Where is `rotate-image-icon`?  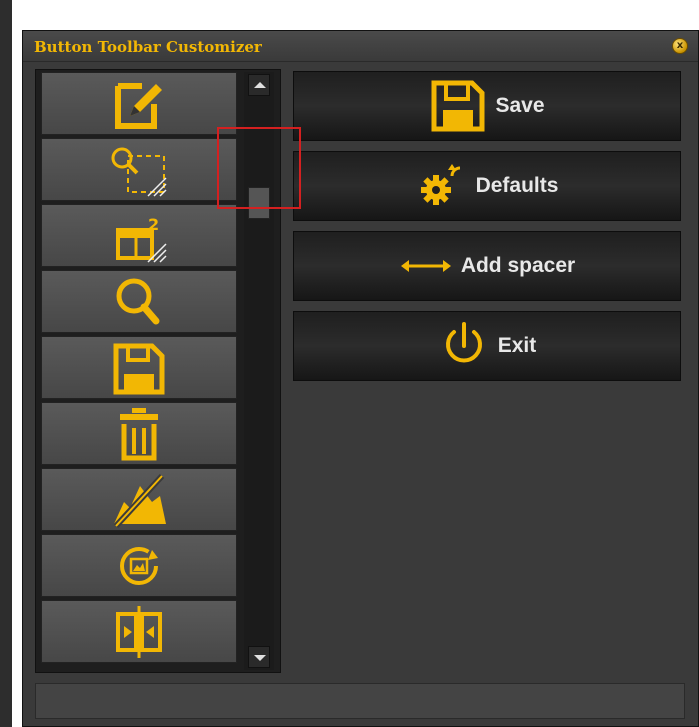 rotate-image-icon is located at coordinates (139, 566).